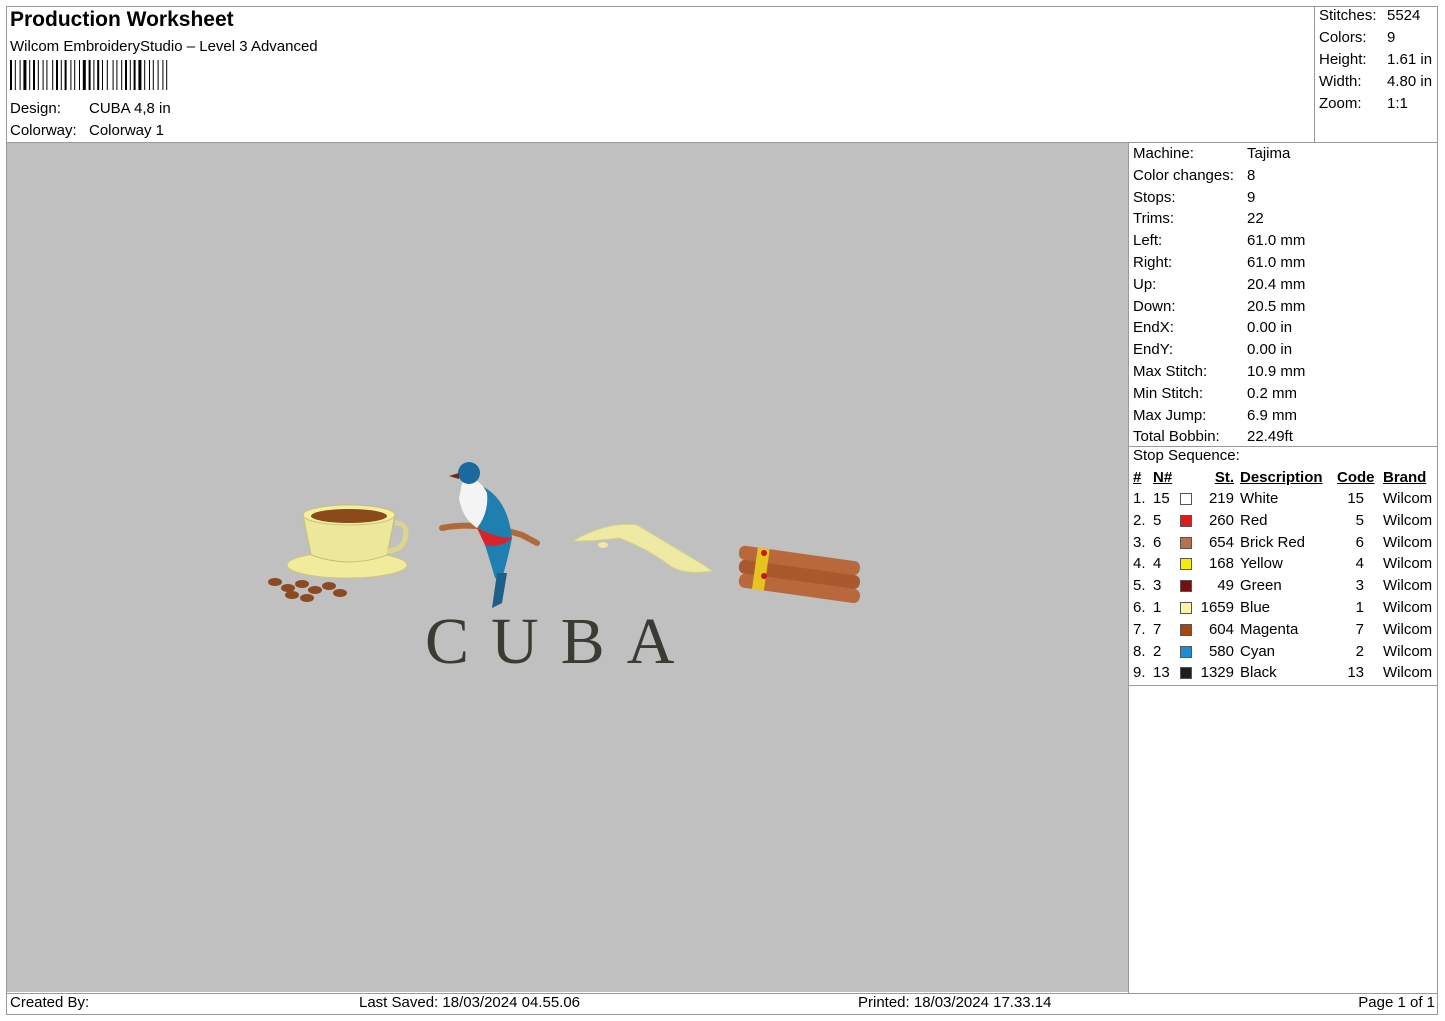 This screenshot has height=1021, width=1445. I want to click on page-title: Production Worksheet, so click(122, 19).